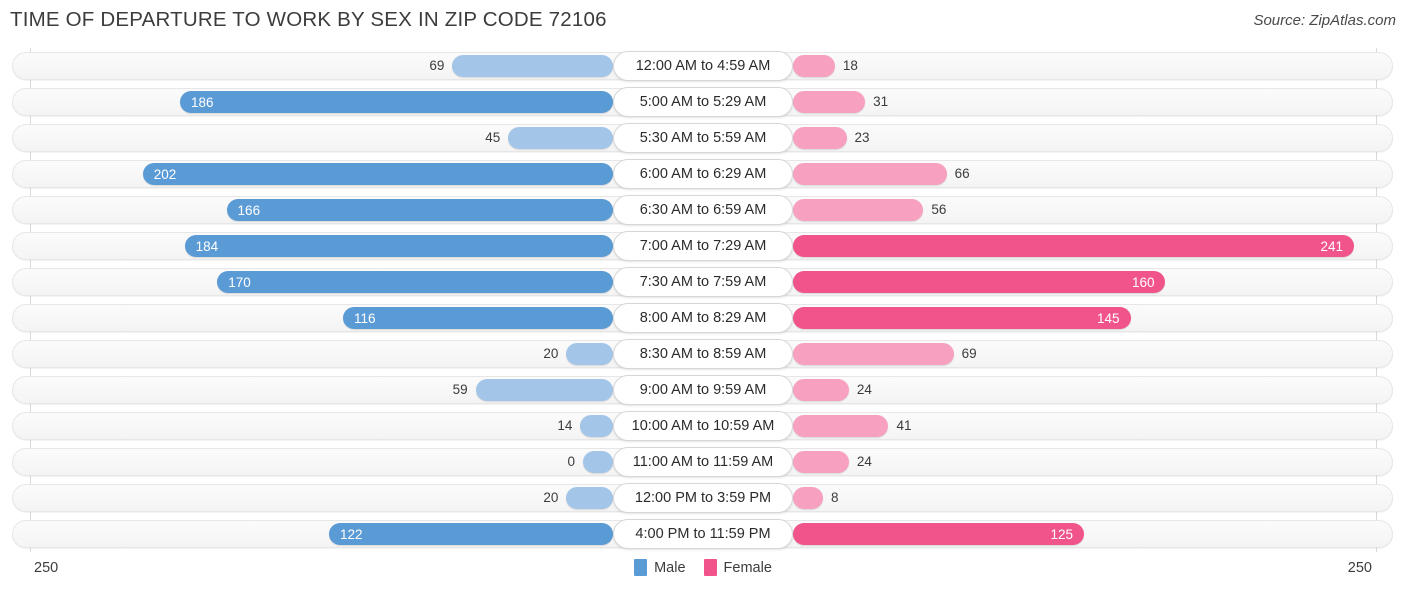  What do you see at coordinates (938, 534) in the screenshot?
I see `female-bar: 125` at bounding box center [938, 534].